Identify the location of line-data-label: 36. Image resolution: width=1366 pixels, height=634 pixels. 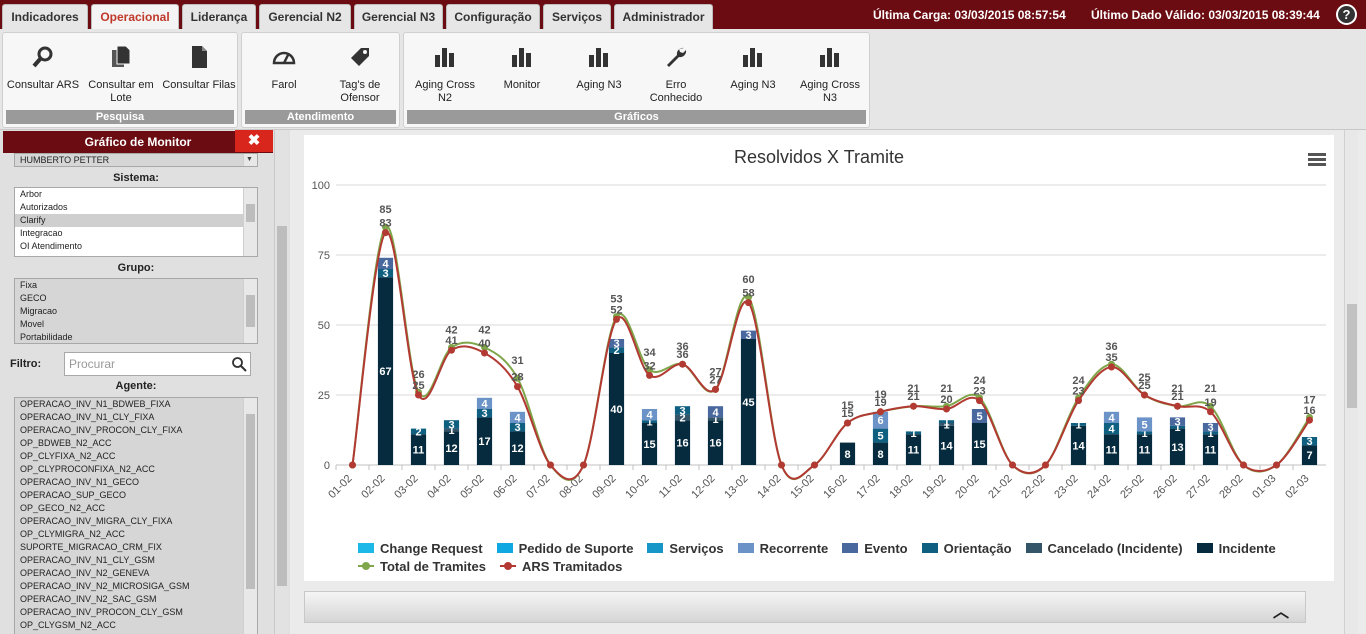
(682, 355).